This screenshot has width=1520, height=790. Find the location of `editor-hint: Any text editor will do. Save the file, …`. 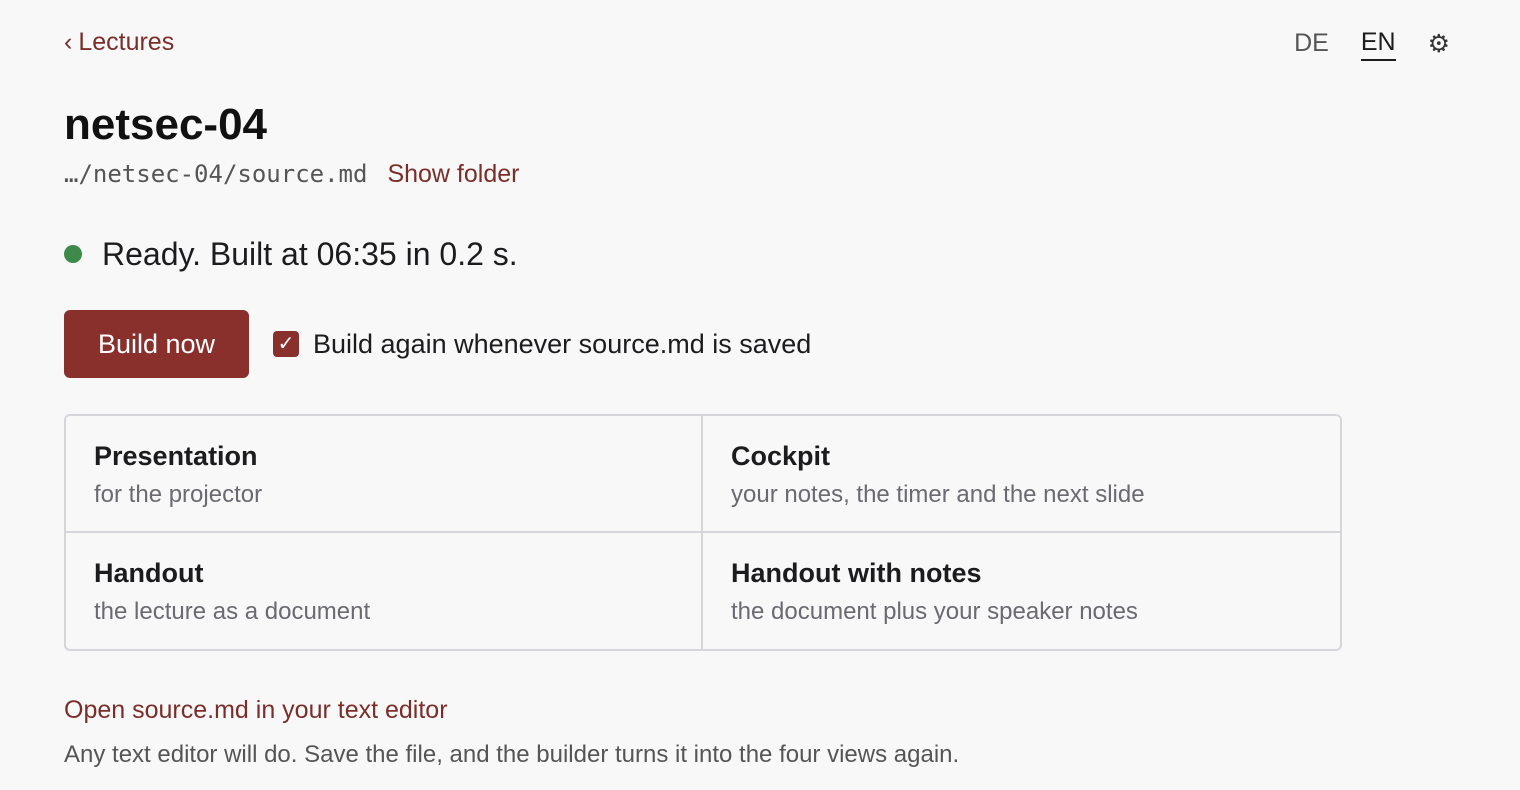

editor-hint: Any text editor will do. Save the file, … is located at coordinates (512, 754).